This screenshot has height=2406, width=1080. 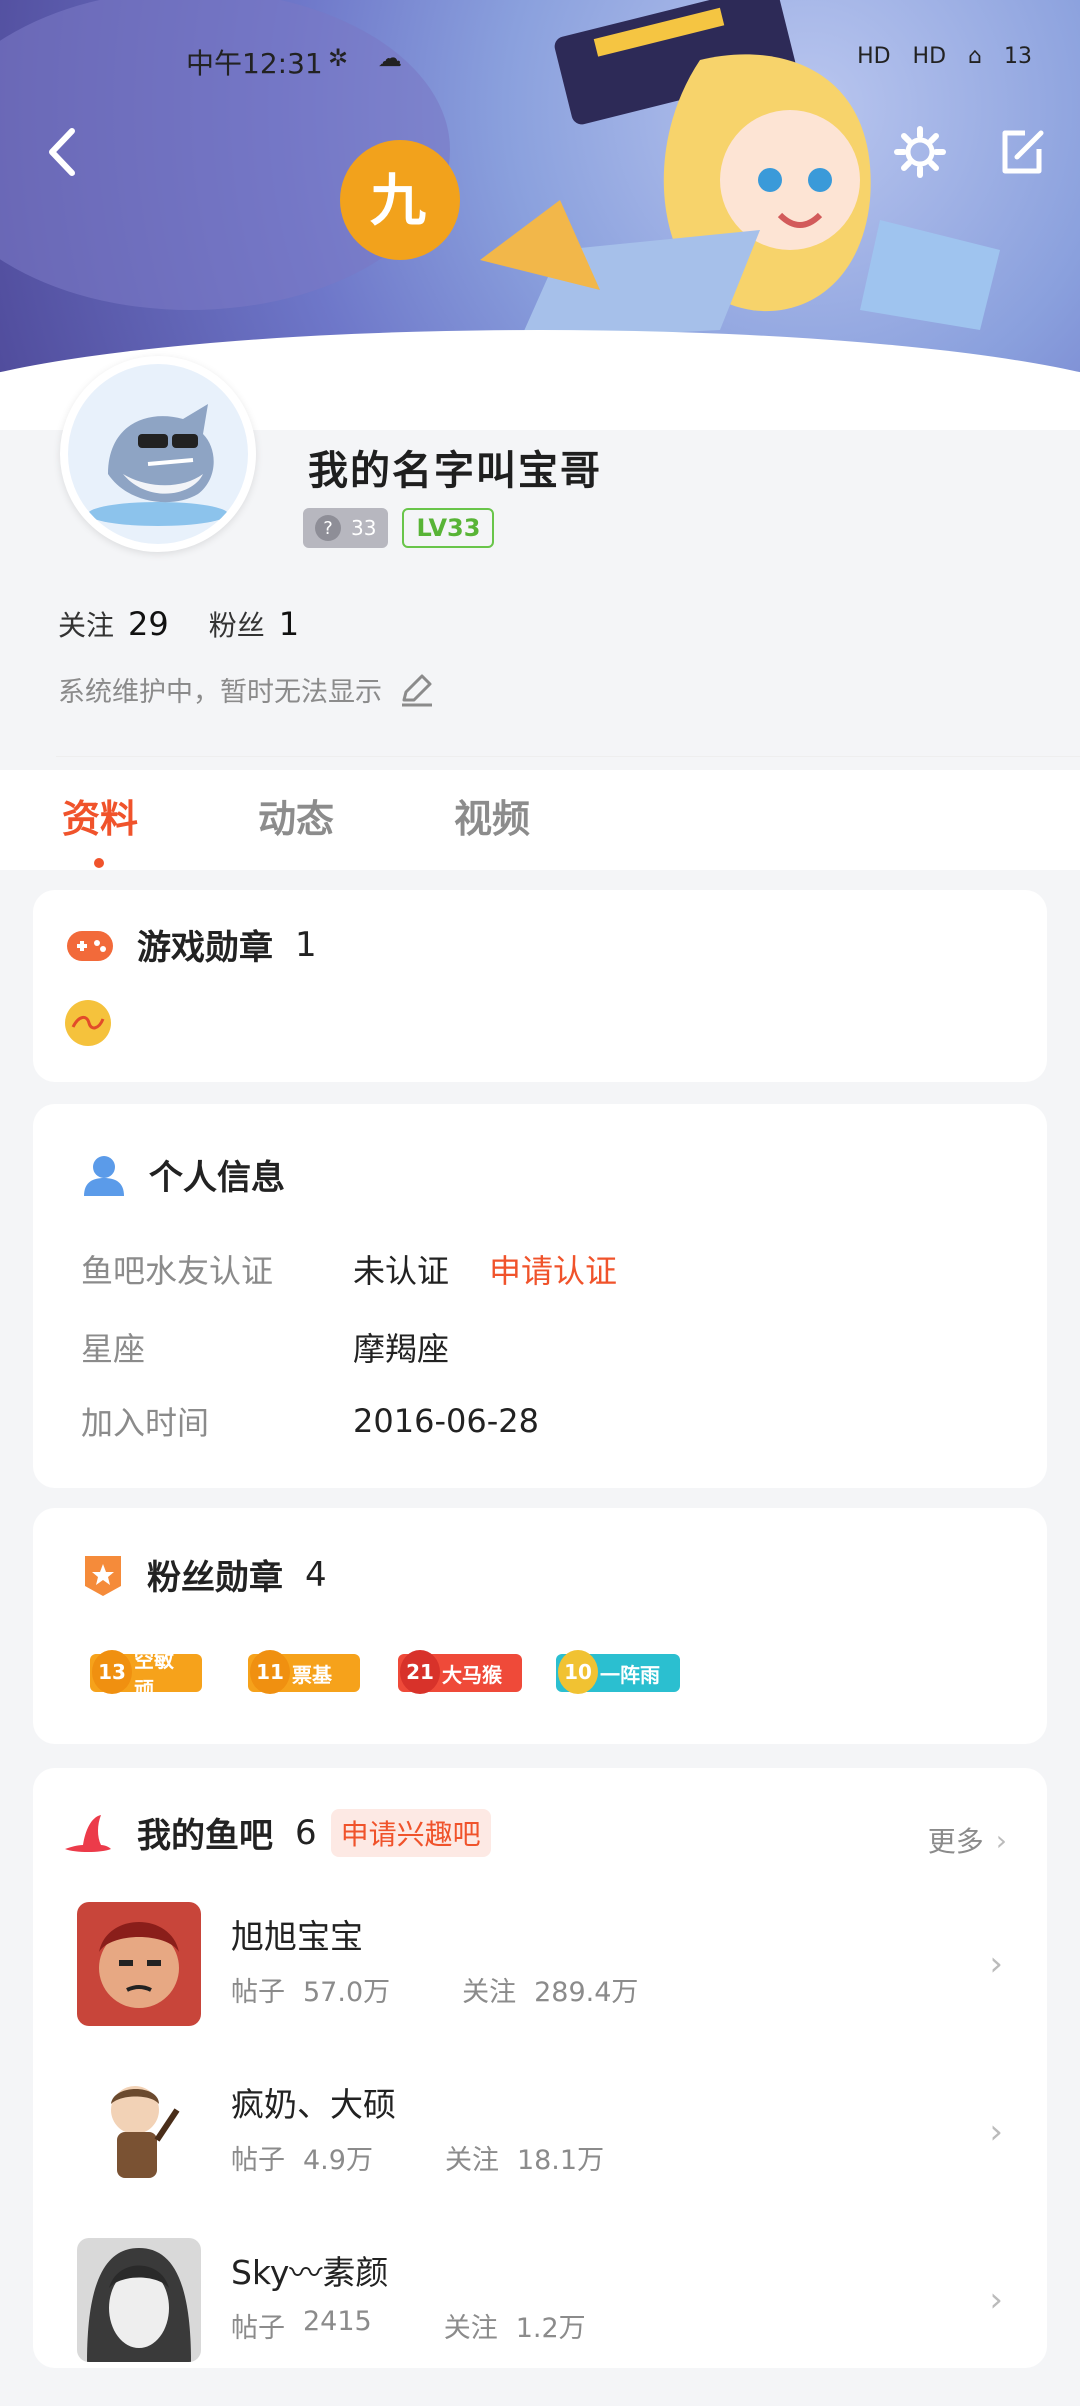 I want to click on shark-avatar-image, so click(x=158, y=465).